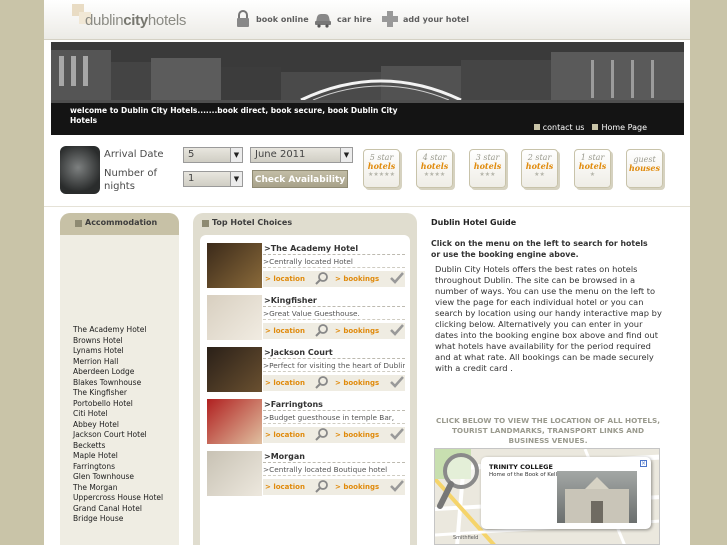 The image size is (727, 545). I want to click on site-logo: dublincityhotels, so click(135, 20).